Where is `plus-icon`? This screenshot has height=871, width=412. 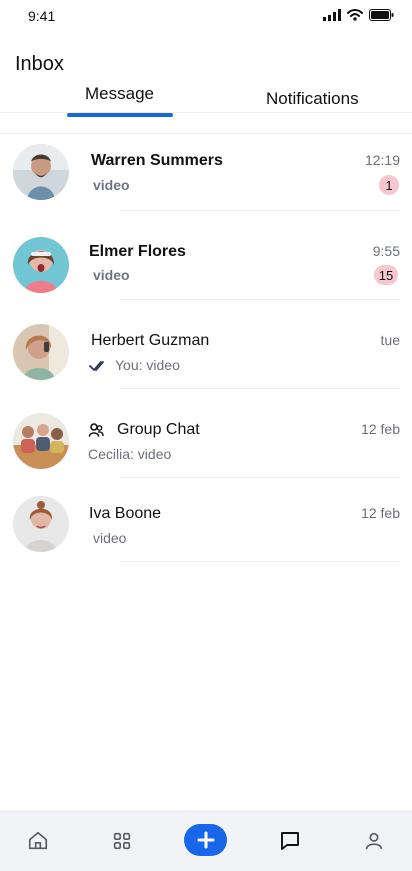
plus-icon is located at coordinates (205, 840).